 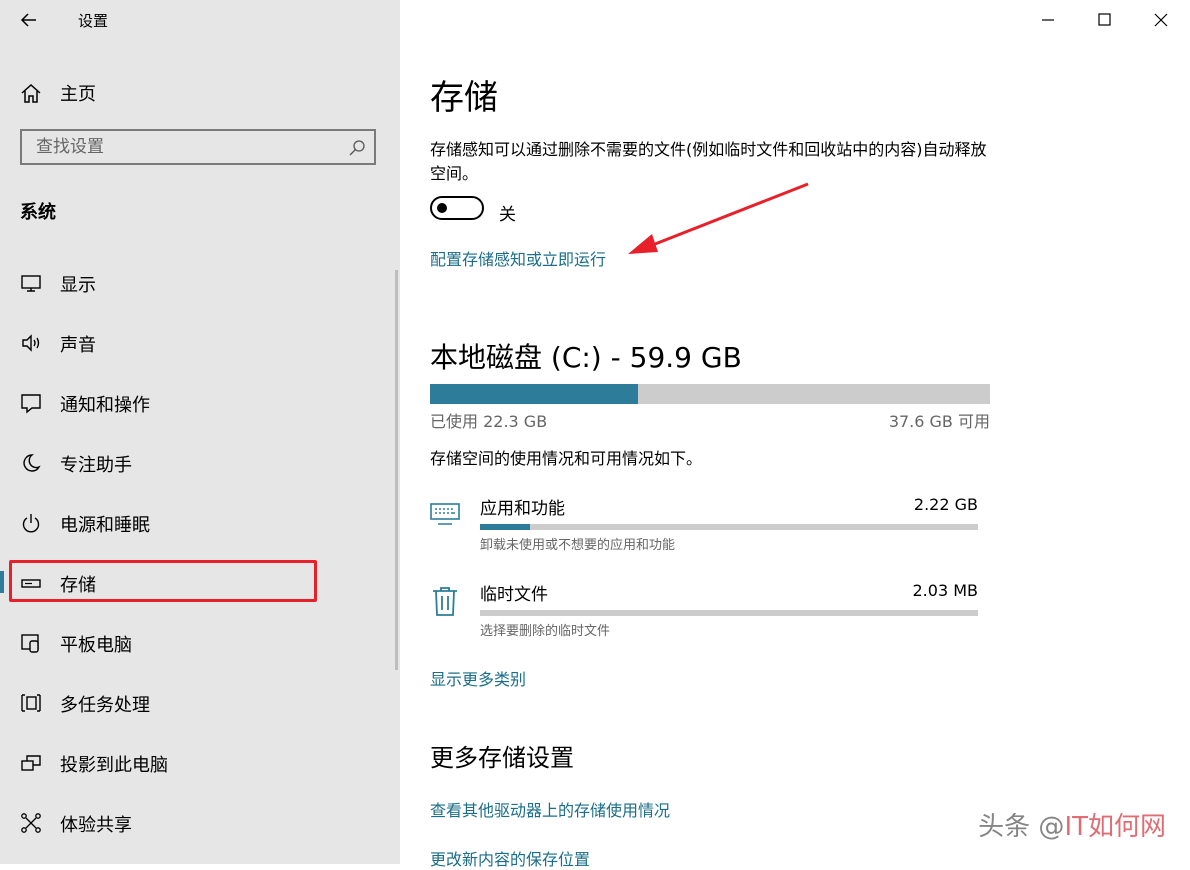 I want to click on multitask-icon, so click(x=31, y=703).